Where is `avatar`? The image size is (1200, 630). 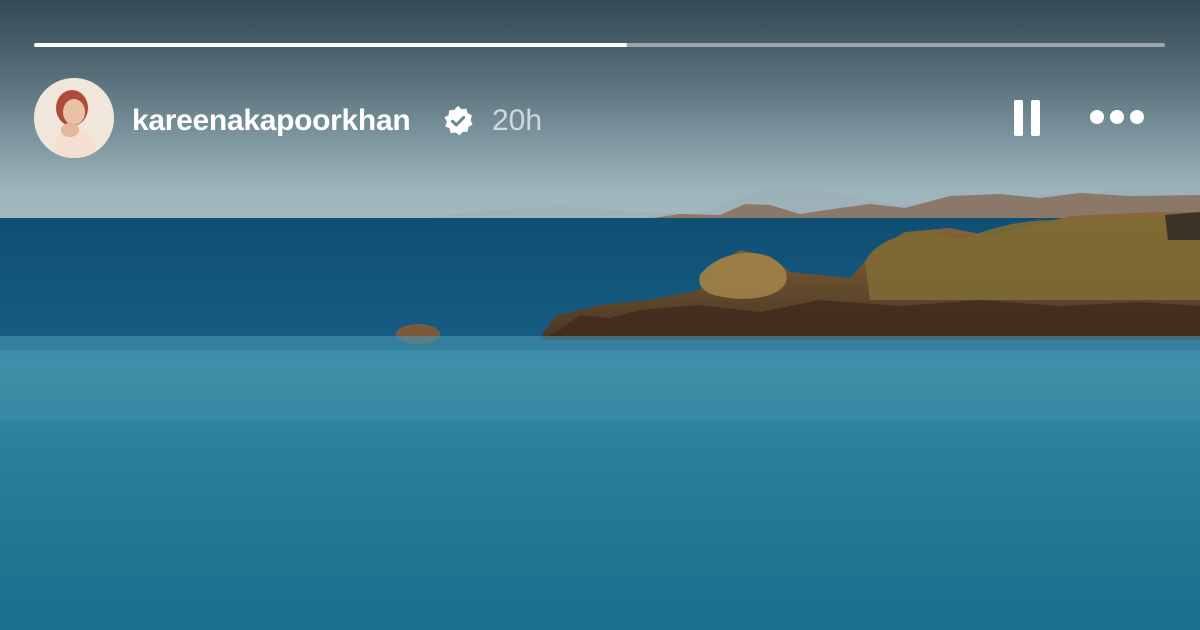 avatar is located at coordinates (74, 118).